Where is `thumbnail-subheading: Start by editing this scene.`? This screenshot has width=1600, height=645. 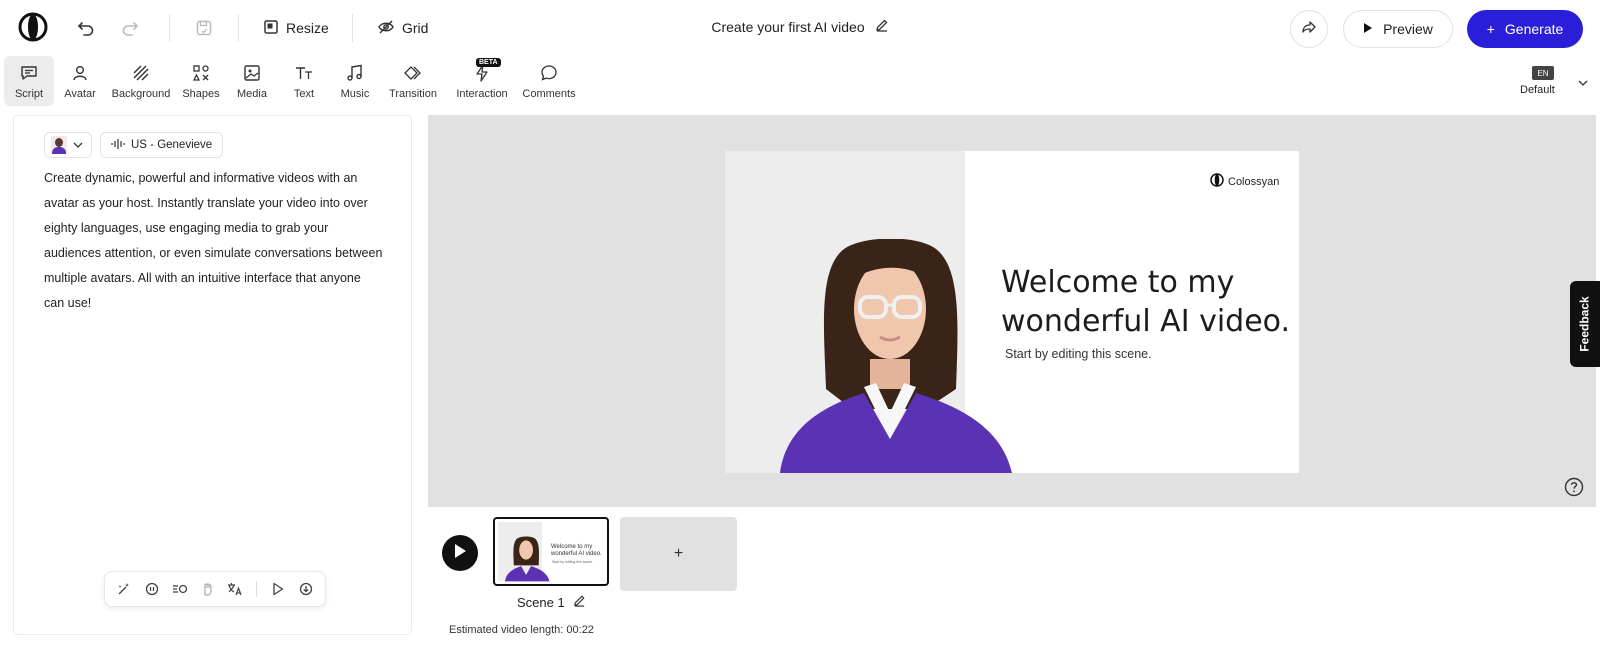 thumbnail-subheading: Start by editing this scene. is located at coordinates (573, 562).